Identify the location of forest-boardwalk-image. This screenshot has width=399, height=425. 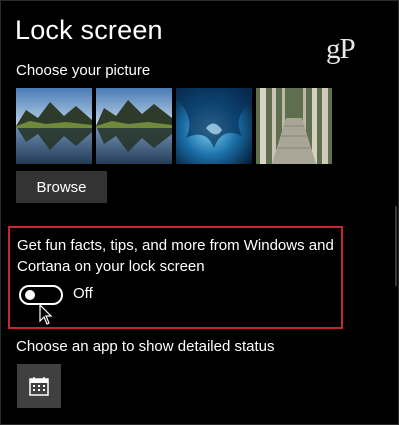
(294, 126).